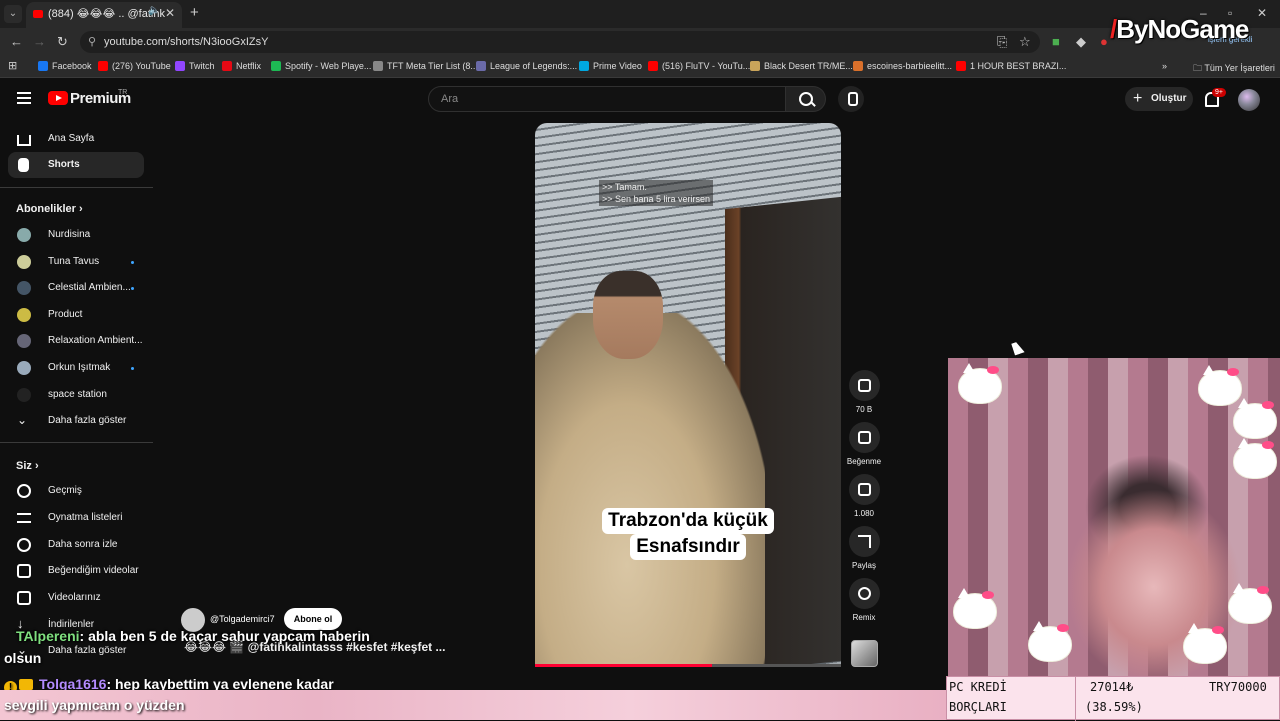  What do you see at coordinates (806, 99) in the screenshot?
I see `search-button` at bounding box center [806, 99].